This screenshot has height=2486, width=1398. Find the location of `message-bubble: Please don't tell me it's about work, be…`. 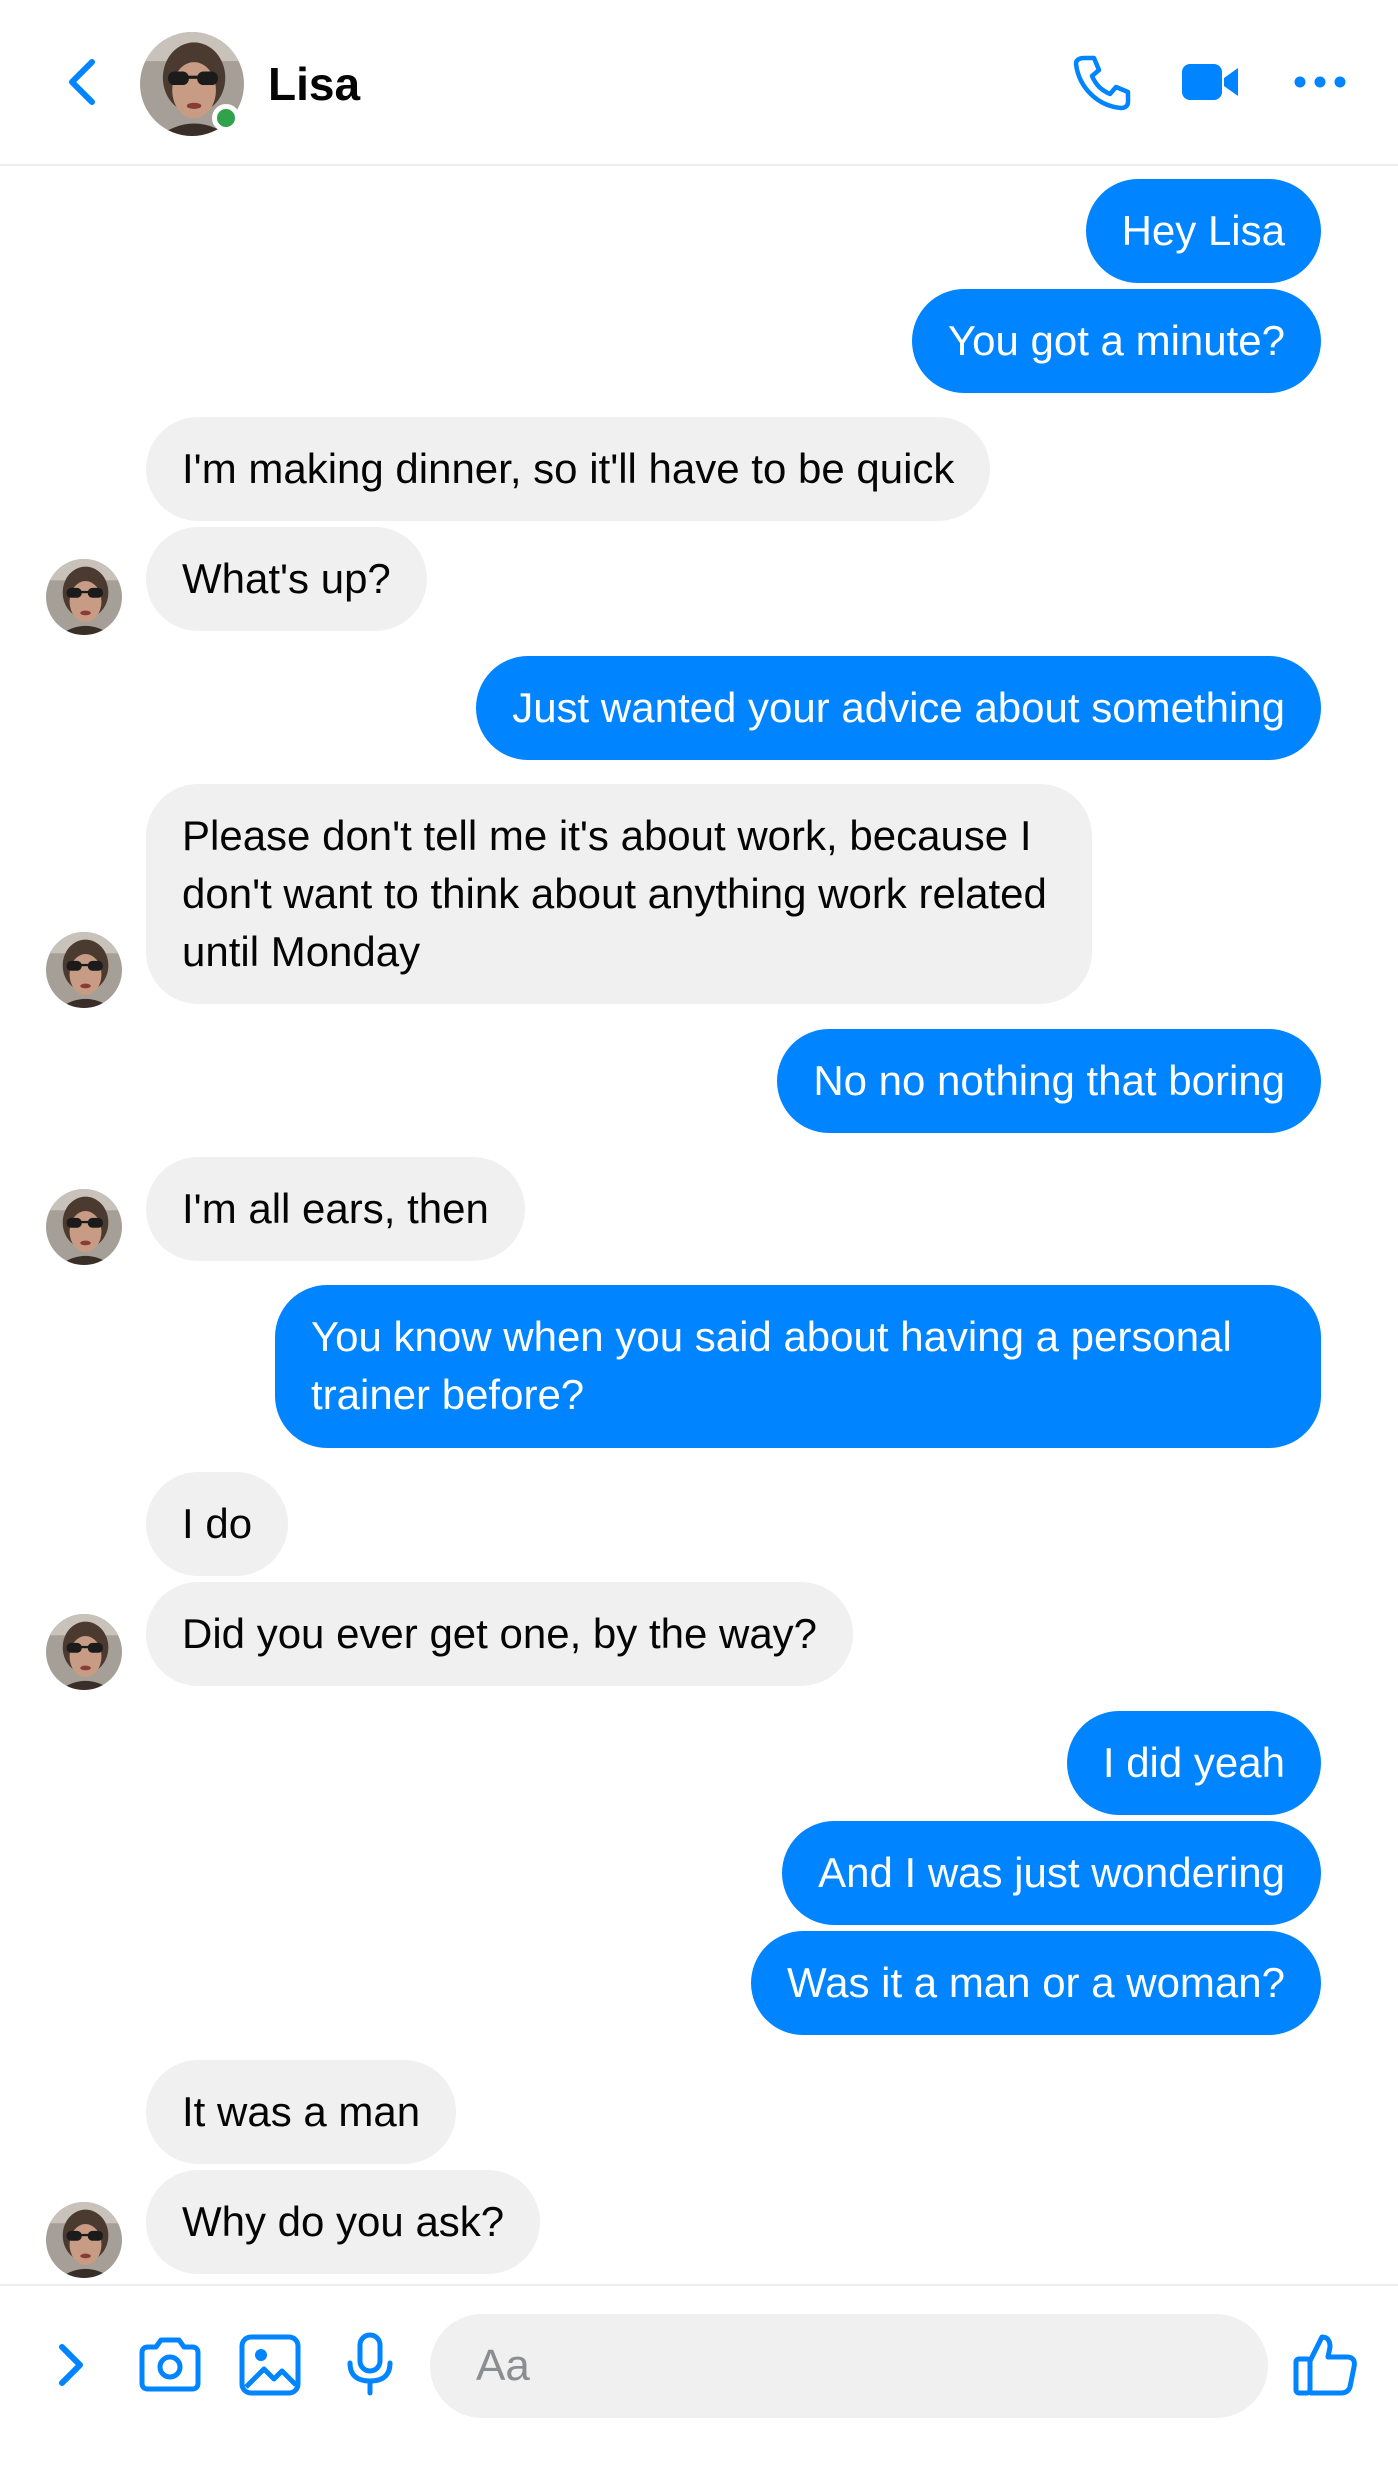

message-bubble: Please don't tell me it's about work, be… is located at coordinates (619, 894).